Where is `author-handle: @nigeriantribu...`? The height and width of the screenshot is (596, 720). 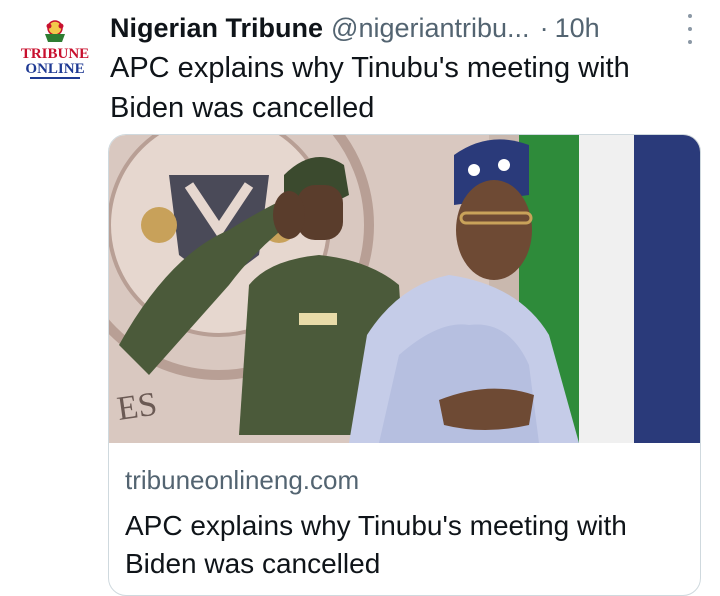 author-handle: @nigeriantribu... is located at coordinates (430, 28).